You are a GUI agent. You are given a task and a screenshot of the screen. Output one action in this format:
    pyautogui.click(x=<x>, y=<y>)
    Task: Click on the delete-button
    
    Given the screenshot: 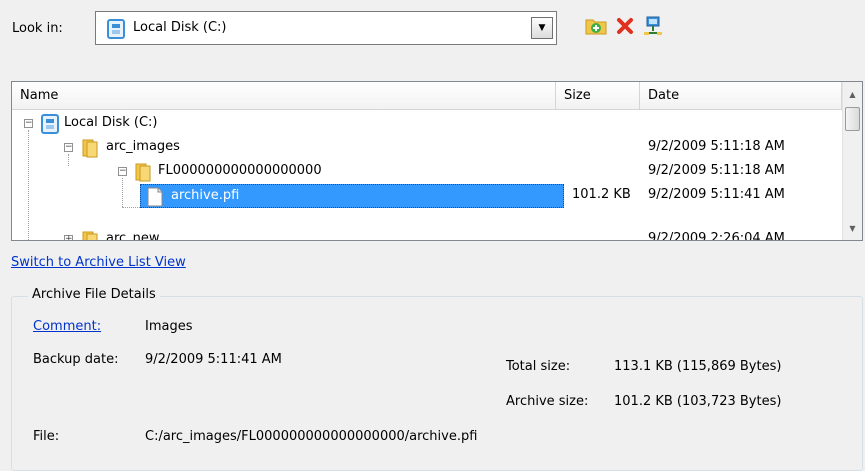 What is the action you would take?
    pyautogui.click(x=625, y=28)
    